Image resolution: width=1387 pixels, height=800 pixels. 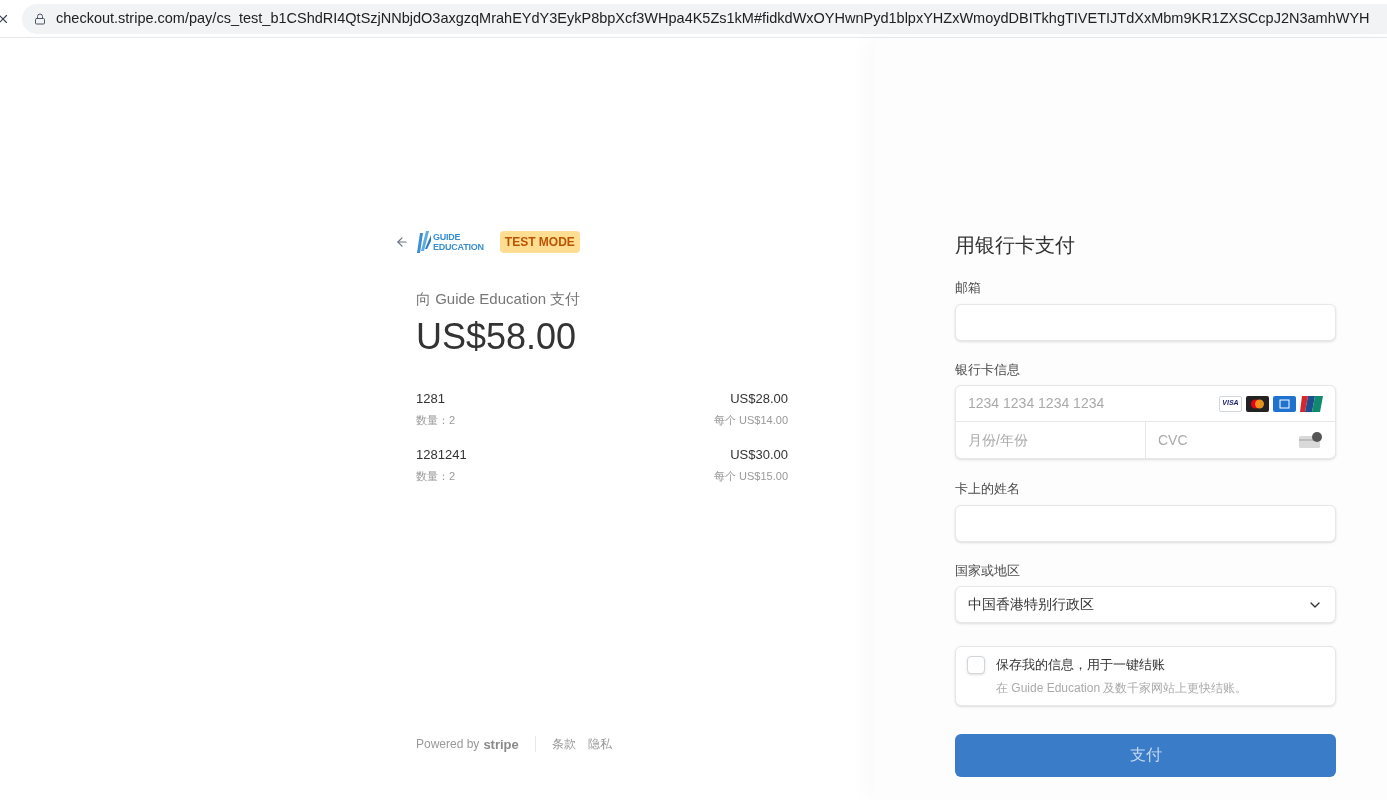 I want to click on test-mode-badge: TEST MODE, so click(x=539, y=242).